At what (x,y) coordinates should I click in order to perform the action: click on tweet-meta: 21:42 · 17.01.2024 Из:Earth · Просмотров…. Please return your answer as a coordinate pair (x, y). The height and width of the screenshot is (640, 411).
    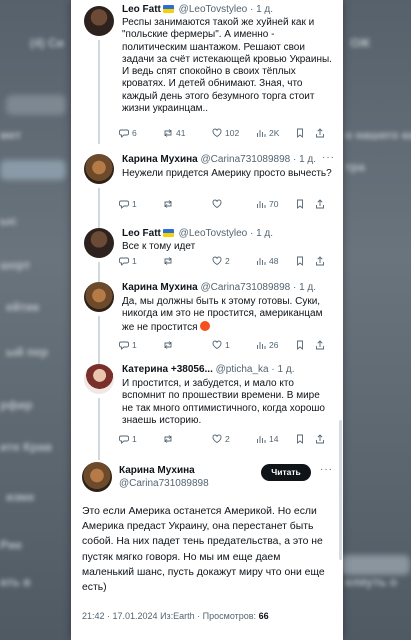
    Looking at the image, I should click on (175, 616).